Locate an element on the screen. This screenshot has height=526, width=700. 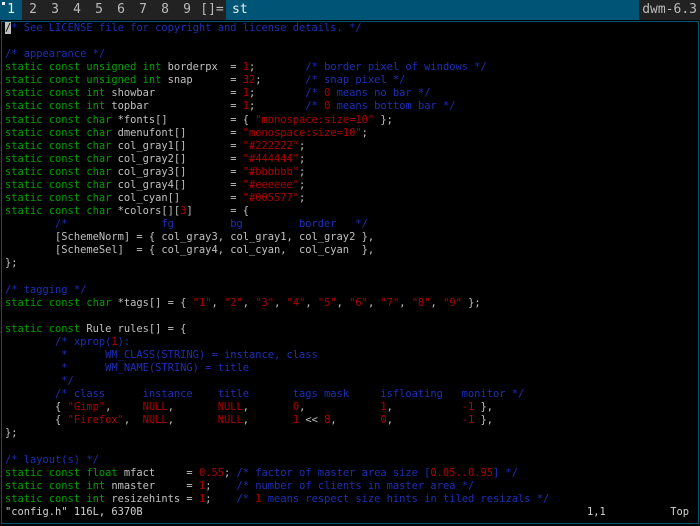
tag-7: 7 is located at coordinates (143, 10).